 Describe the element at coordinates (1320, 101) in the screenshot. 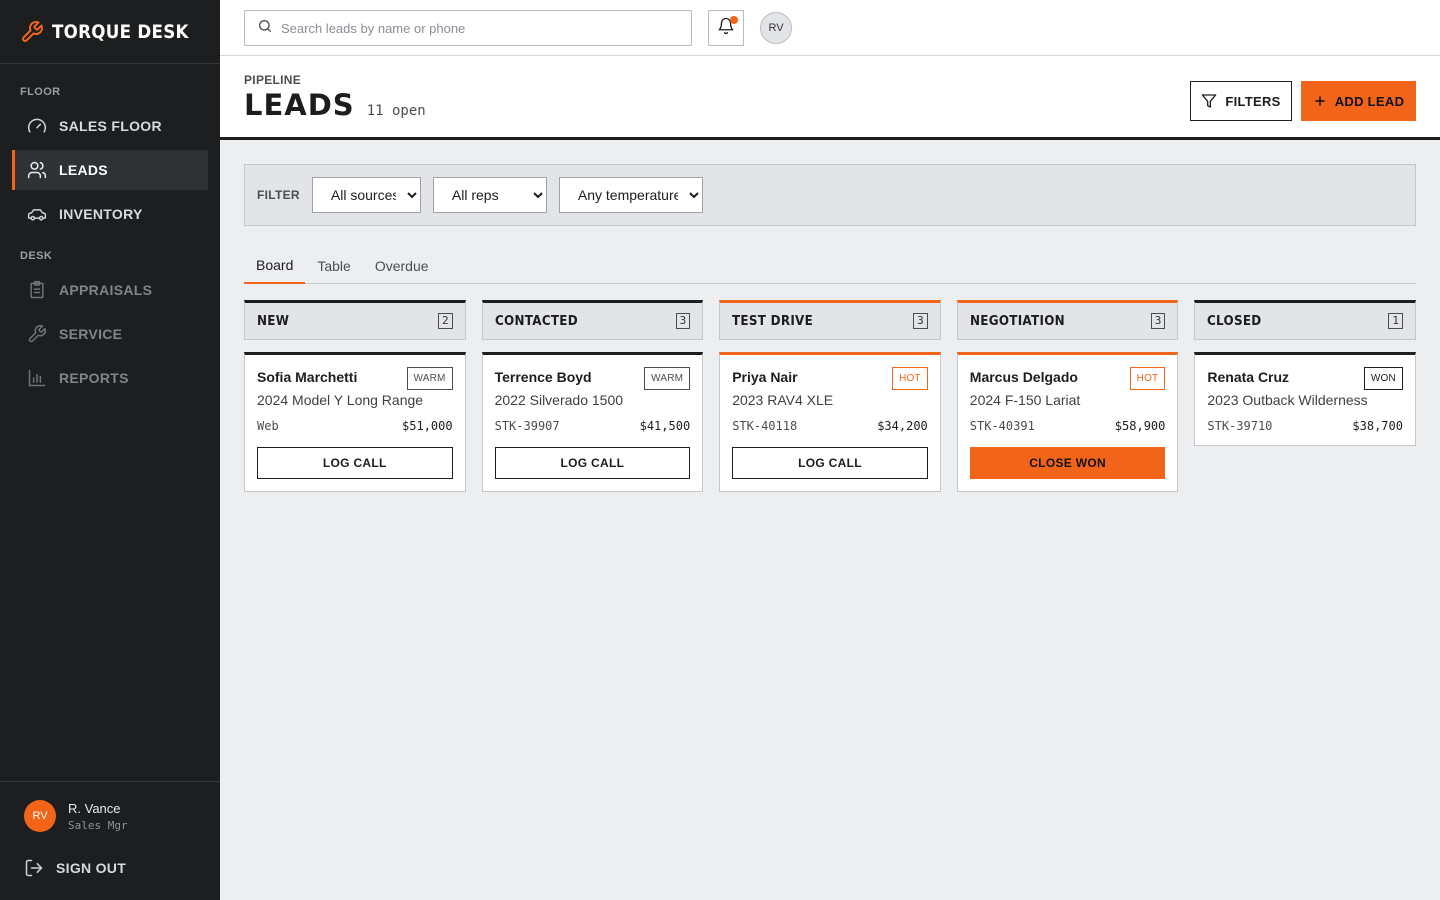

I see `plus-icon` at that location.